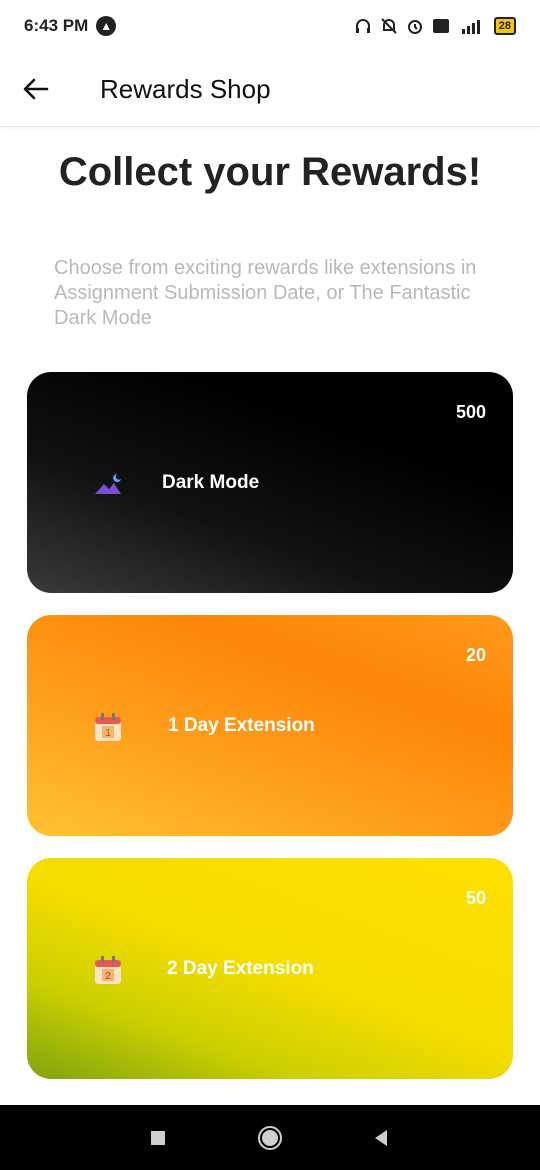 This screenshot has width=540, height=1170. What do you see at coordinates (108, 970) in the screenshot?
I see `calendar-2-icon: 2` at bounding box center [108, 970].